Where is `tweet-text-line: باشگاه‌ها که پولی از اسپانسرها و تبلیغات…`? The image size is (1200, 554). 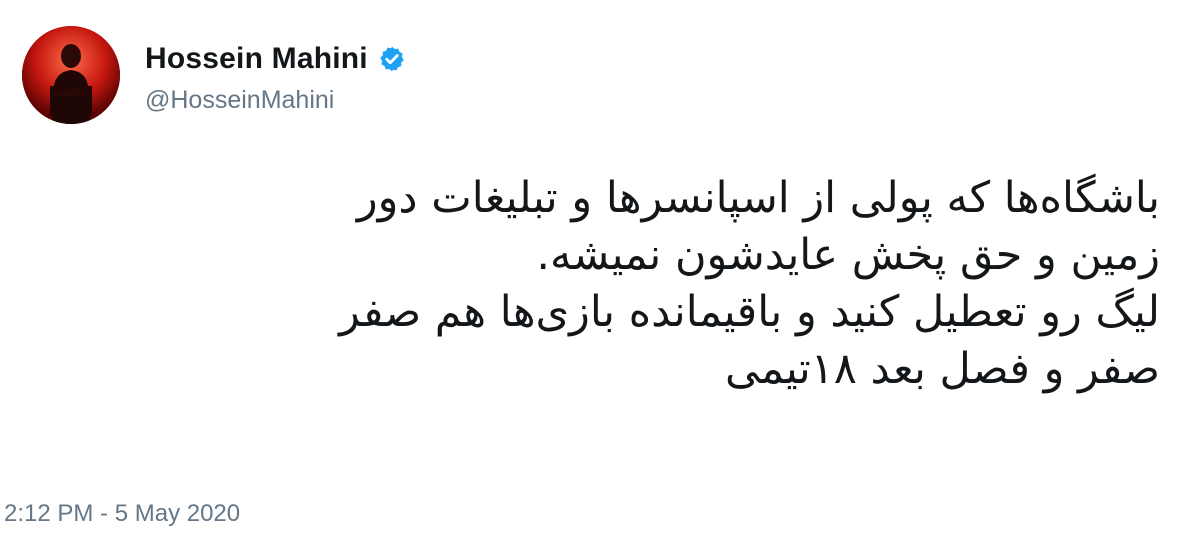
tweet-text-line: باشگاه‌ها که پولی از اسپانسرها و تبلیغات… is located at coordinates (758, 198).